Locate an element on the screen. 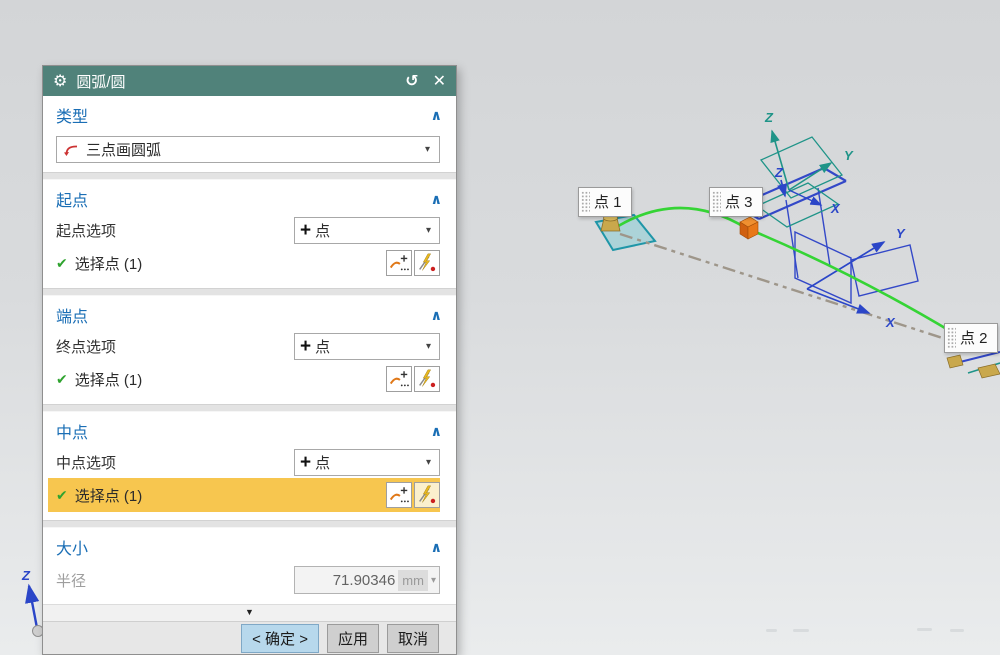 The image size is (1000, 655). cancel-button: 取消 is located at coordinates (412, 638).